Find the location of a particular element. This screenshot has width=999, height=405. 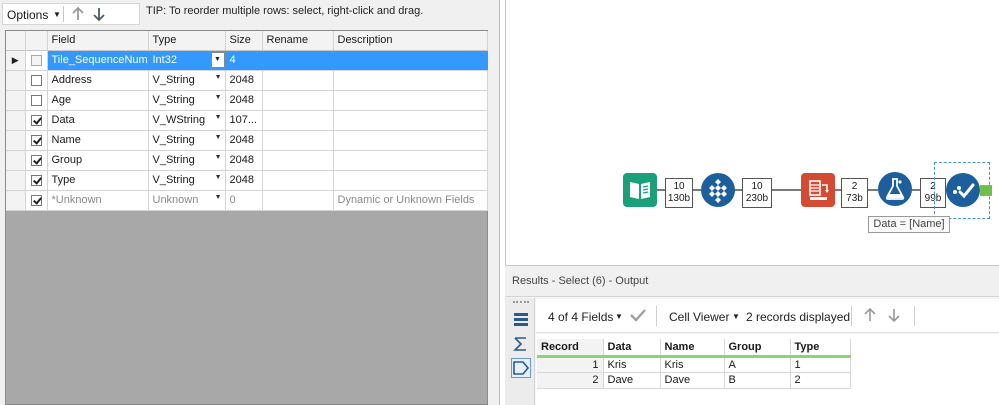

field-row: Address V_String ▼ 2048 is located at coordinates (247, 80).